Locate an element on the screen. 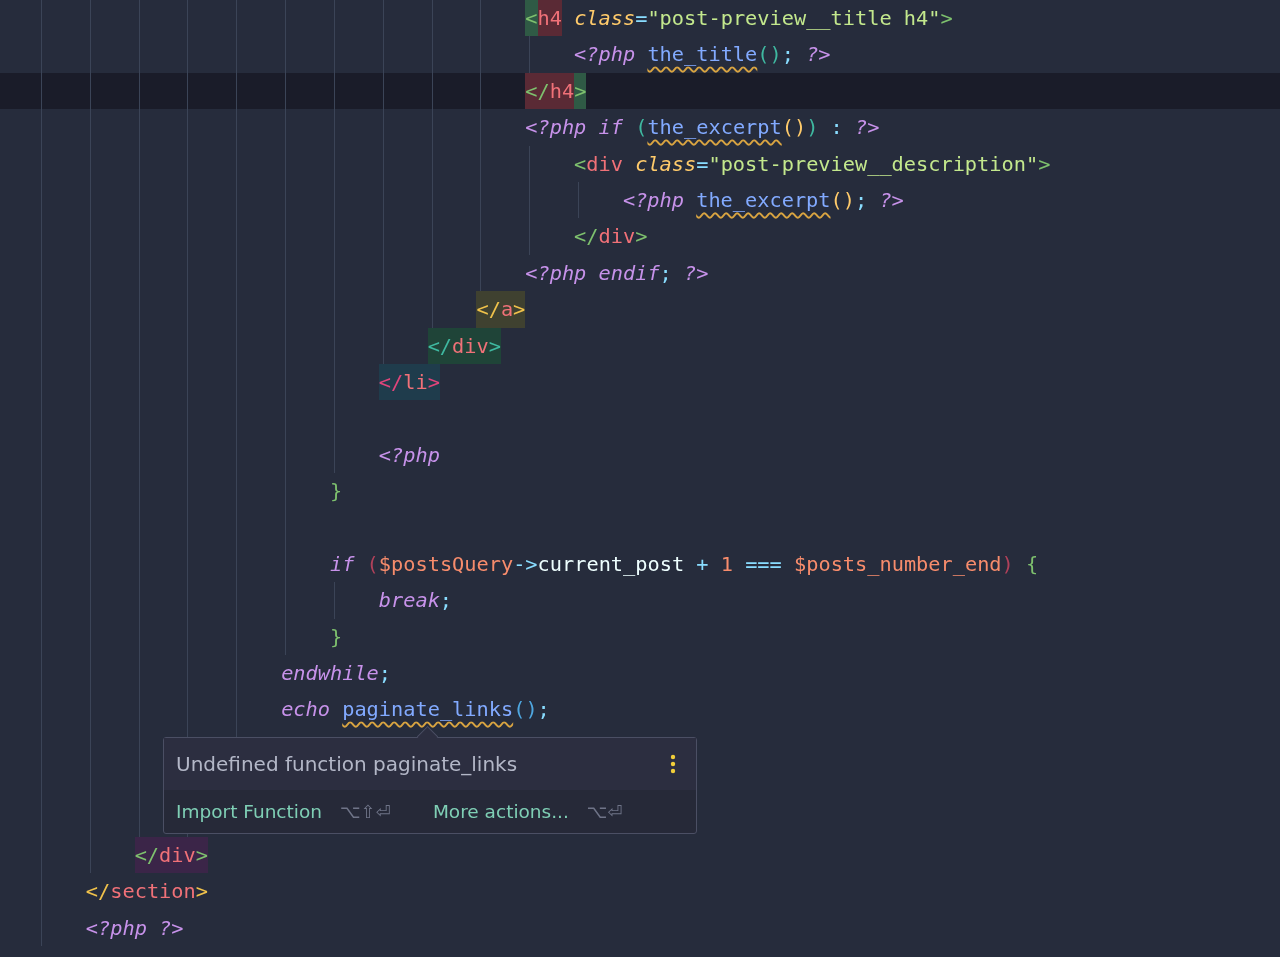 This screenshot has height=957, width=1280. shortcut-hint: ⌥⏎ is located at coordinates (604, 811).